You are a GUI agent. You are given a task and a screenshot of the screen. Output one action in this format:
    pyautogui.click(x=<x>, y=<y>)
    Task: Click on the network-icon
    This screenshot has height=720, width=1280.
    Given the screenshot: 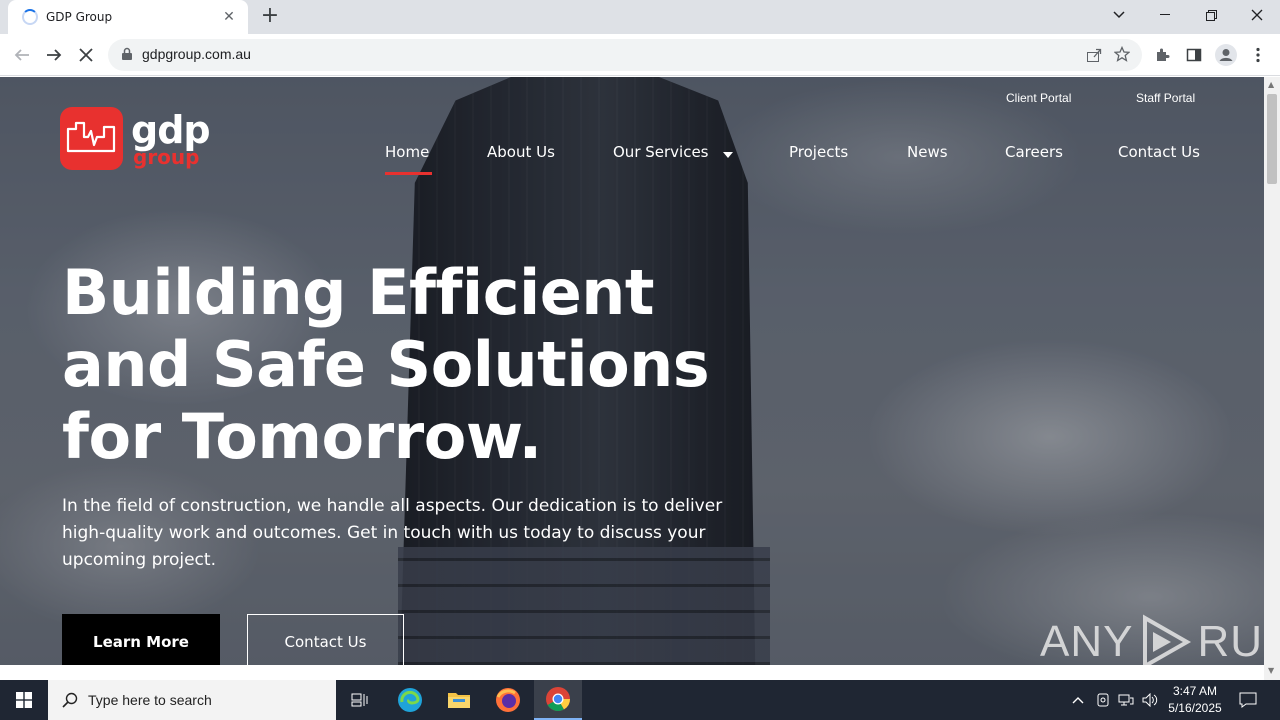 What is the action you would take?
    pyautogui.click(x=1126, y=700)
    